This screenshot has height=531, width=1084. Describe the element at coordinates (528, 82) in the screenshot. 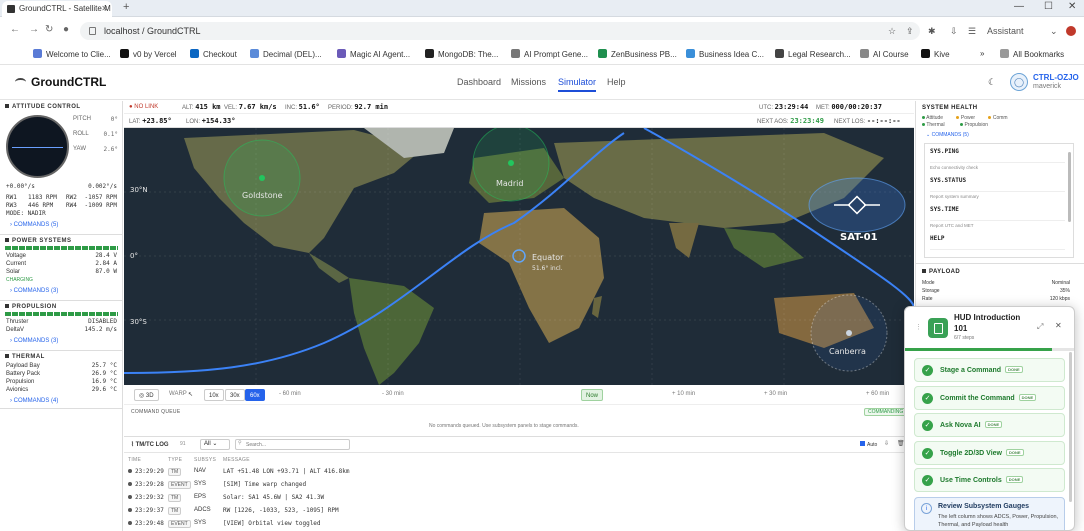

I see `nav-missions: Missions` at that location.